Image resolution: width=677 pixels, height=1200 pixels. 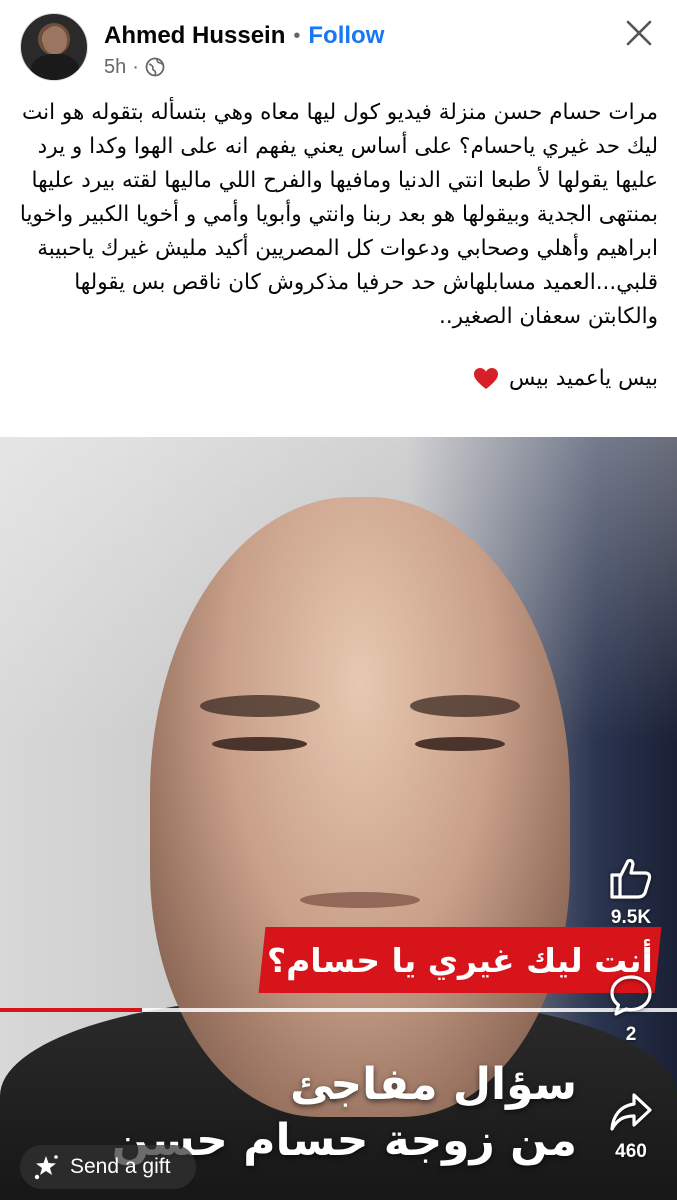 I want to click on comment-icon, so click(x=631, y=995).